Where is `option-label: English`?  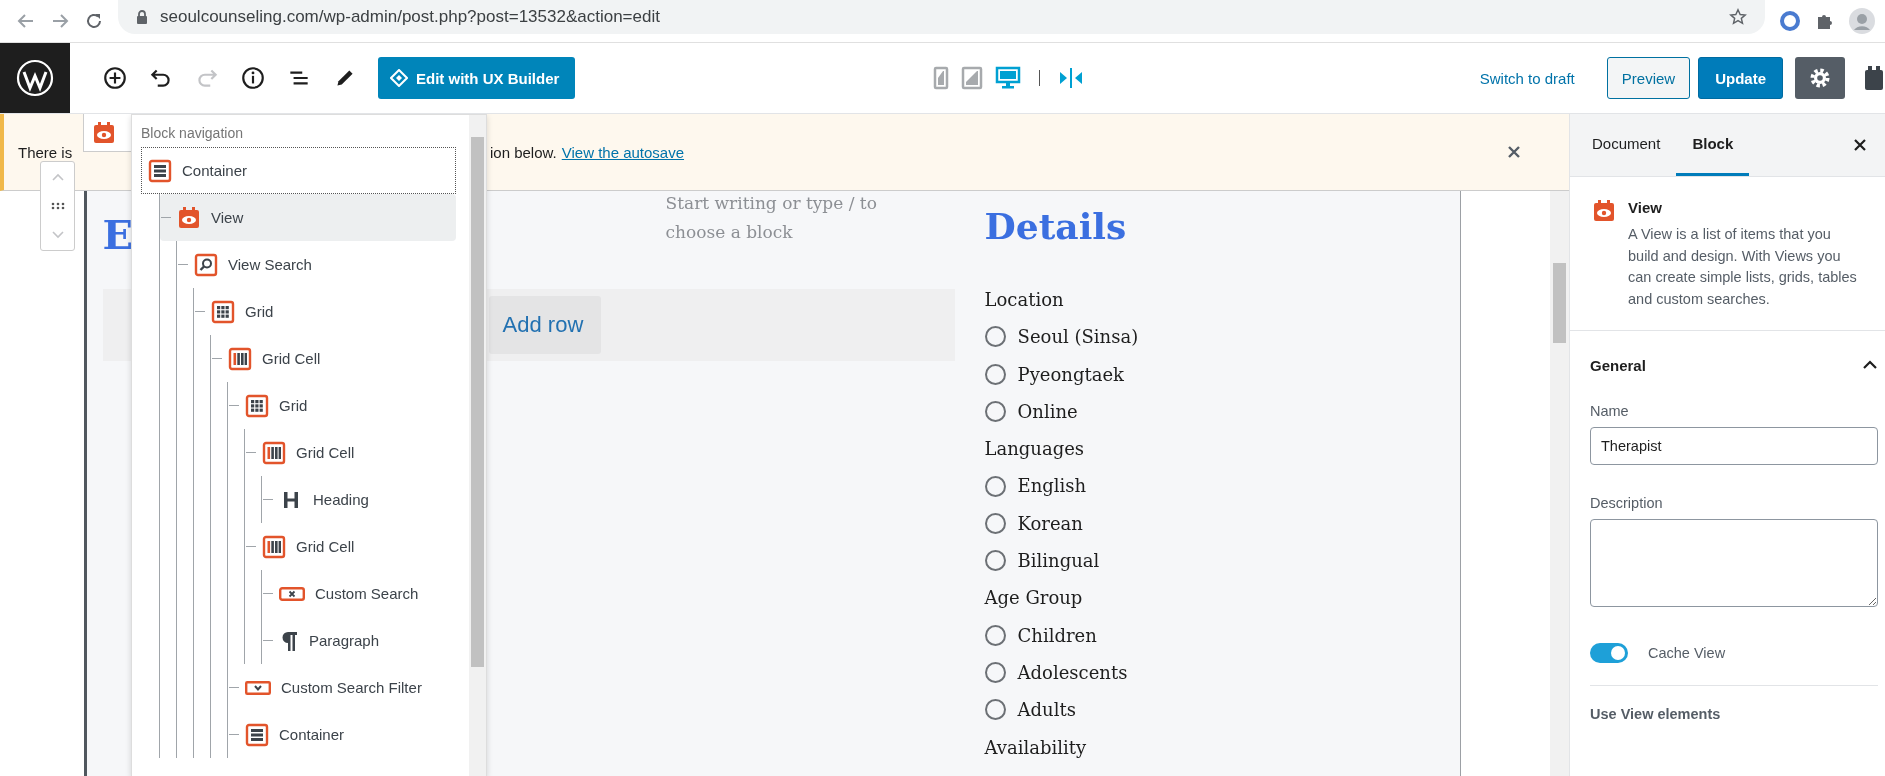
option-label: English is located at coordinates (1052, 486).